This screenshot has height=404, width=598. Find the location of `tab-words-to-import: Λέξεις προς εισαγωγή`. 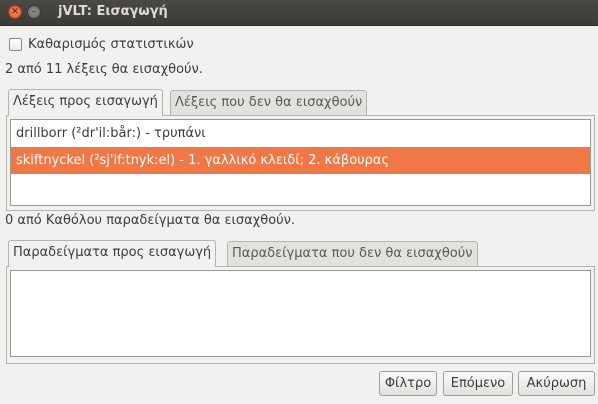

tab-words-to-import: Λέξεις προς εισαγωγή is located at coordinates (85, 102).